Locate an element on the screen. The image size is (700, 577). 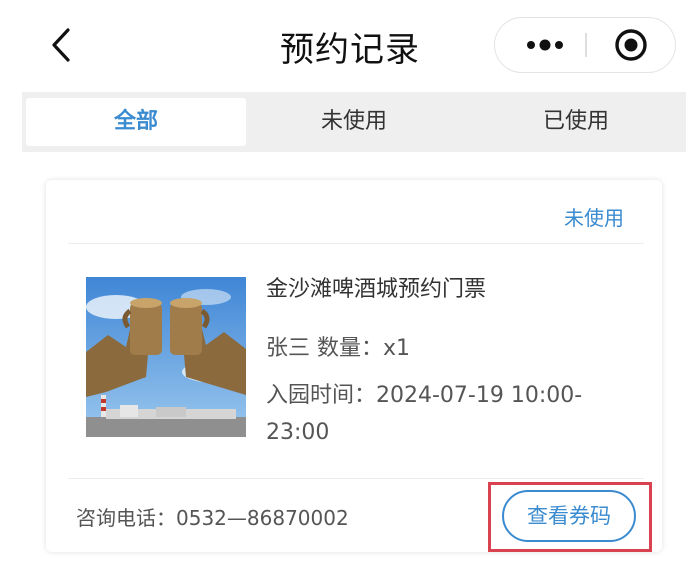
mini-program-capsule is located at coordinates (585, 45).